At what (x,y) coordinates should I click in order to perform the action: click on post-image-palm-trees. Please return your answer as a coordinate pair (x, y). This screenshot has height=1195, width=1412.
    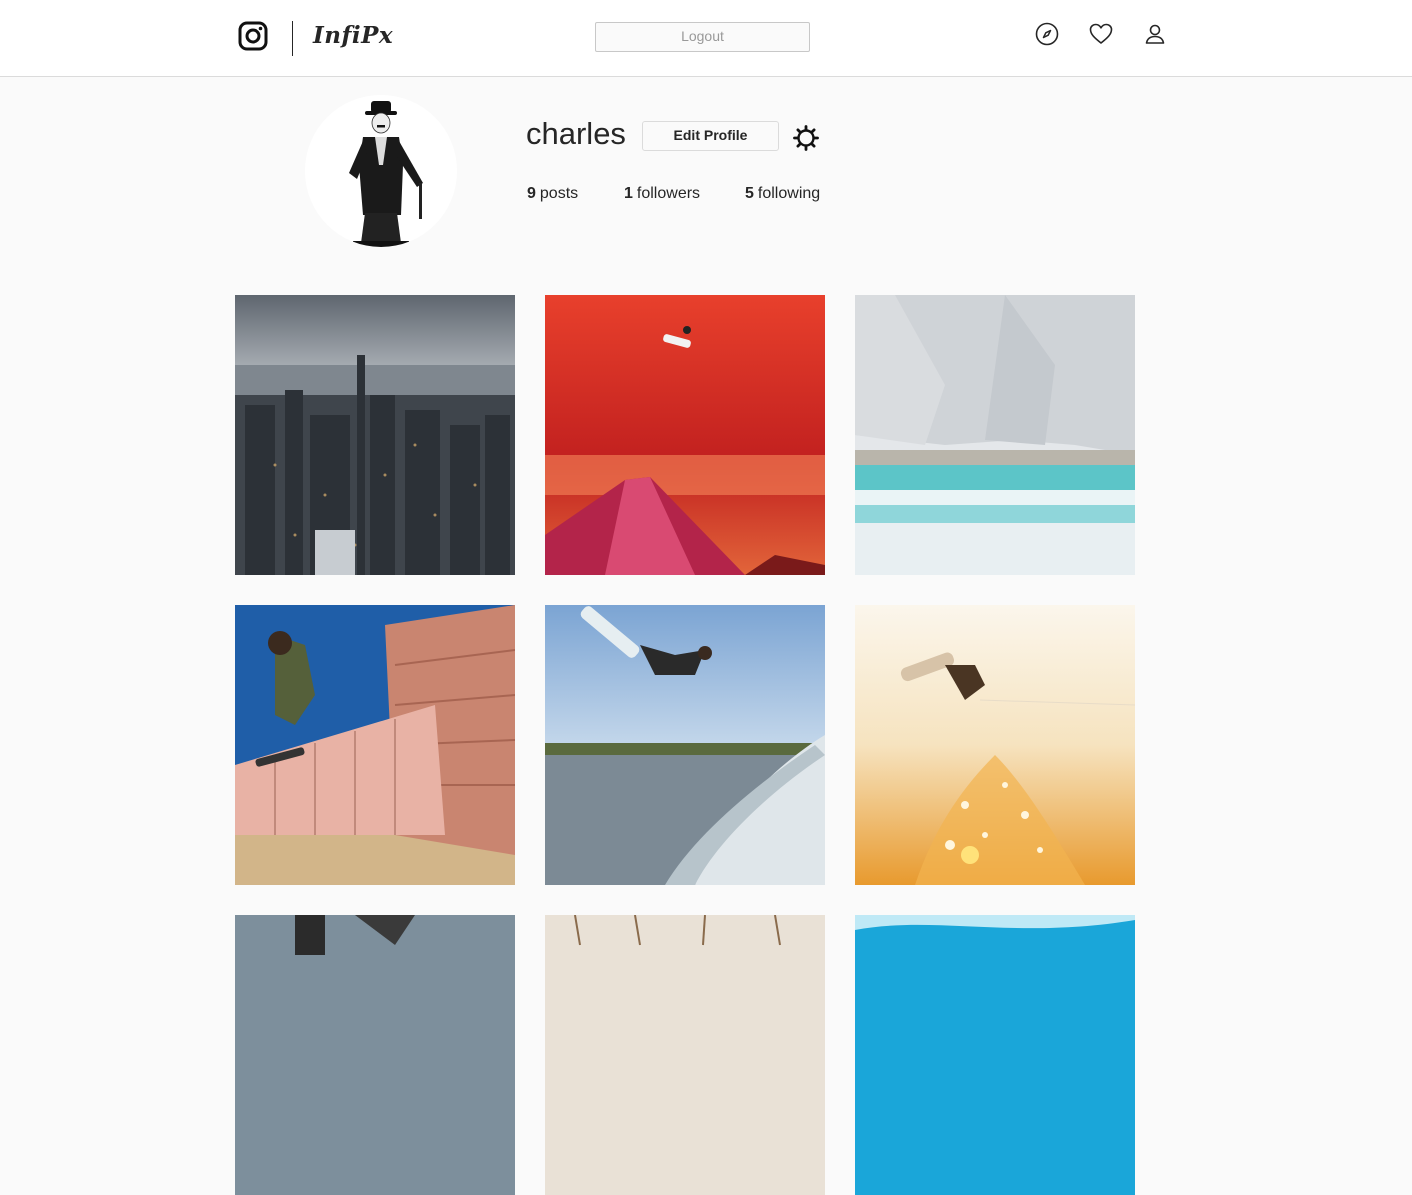
    Looking at the image, I should click on (375, 1055).